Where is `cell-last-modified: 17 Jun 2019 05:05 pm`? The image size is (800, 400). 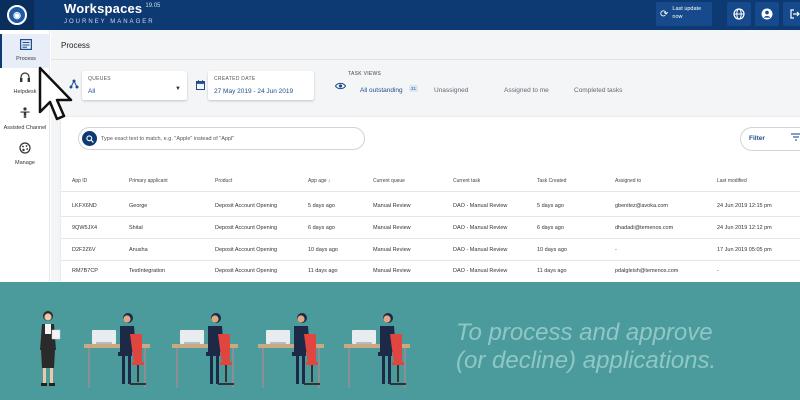 cell-last-modified: 17 Jun 2019 05:05 pm is located at coordinates (744, 250).